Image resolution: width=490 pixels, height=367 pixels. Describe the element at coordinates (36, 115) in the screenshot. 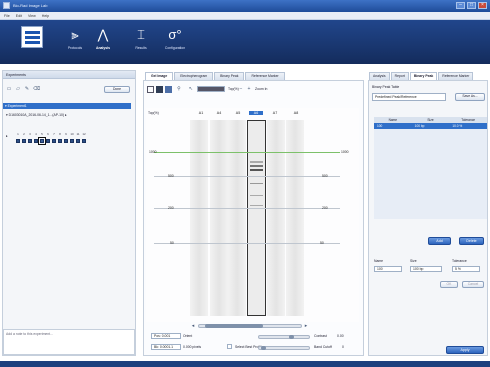

I see `tree-item-chip: ▾ D1603010A_2016-06-14_1...(AP-10) ▸` at that location.